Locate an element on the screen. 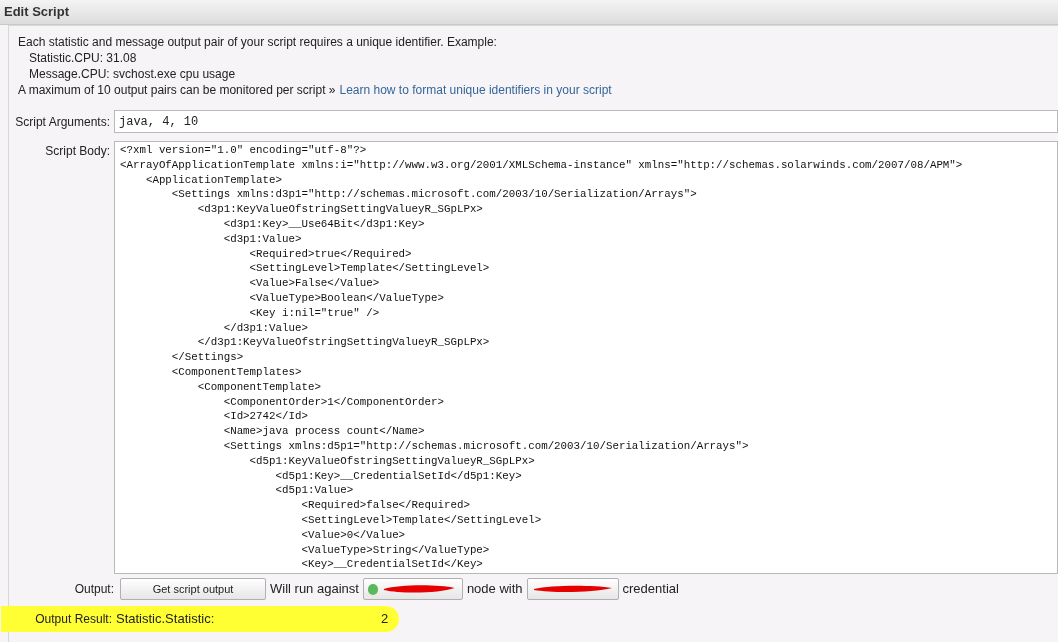  example-line: Message.CPU: svchost.exe cpu usage is located at coordinates (133, 74).